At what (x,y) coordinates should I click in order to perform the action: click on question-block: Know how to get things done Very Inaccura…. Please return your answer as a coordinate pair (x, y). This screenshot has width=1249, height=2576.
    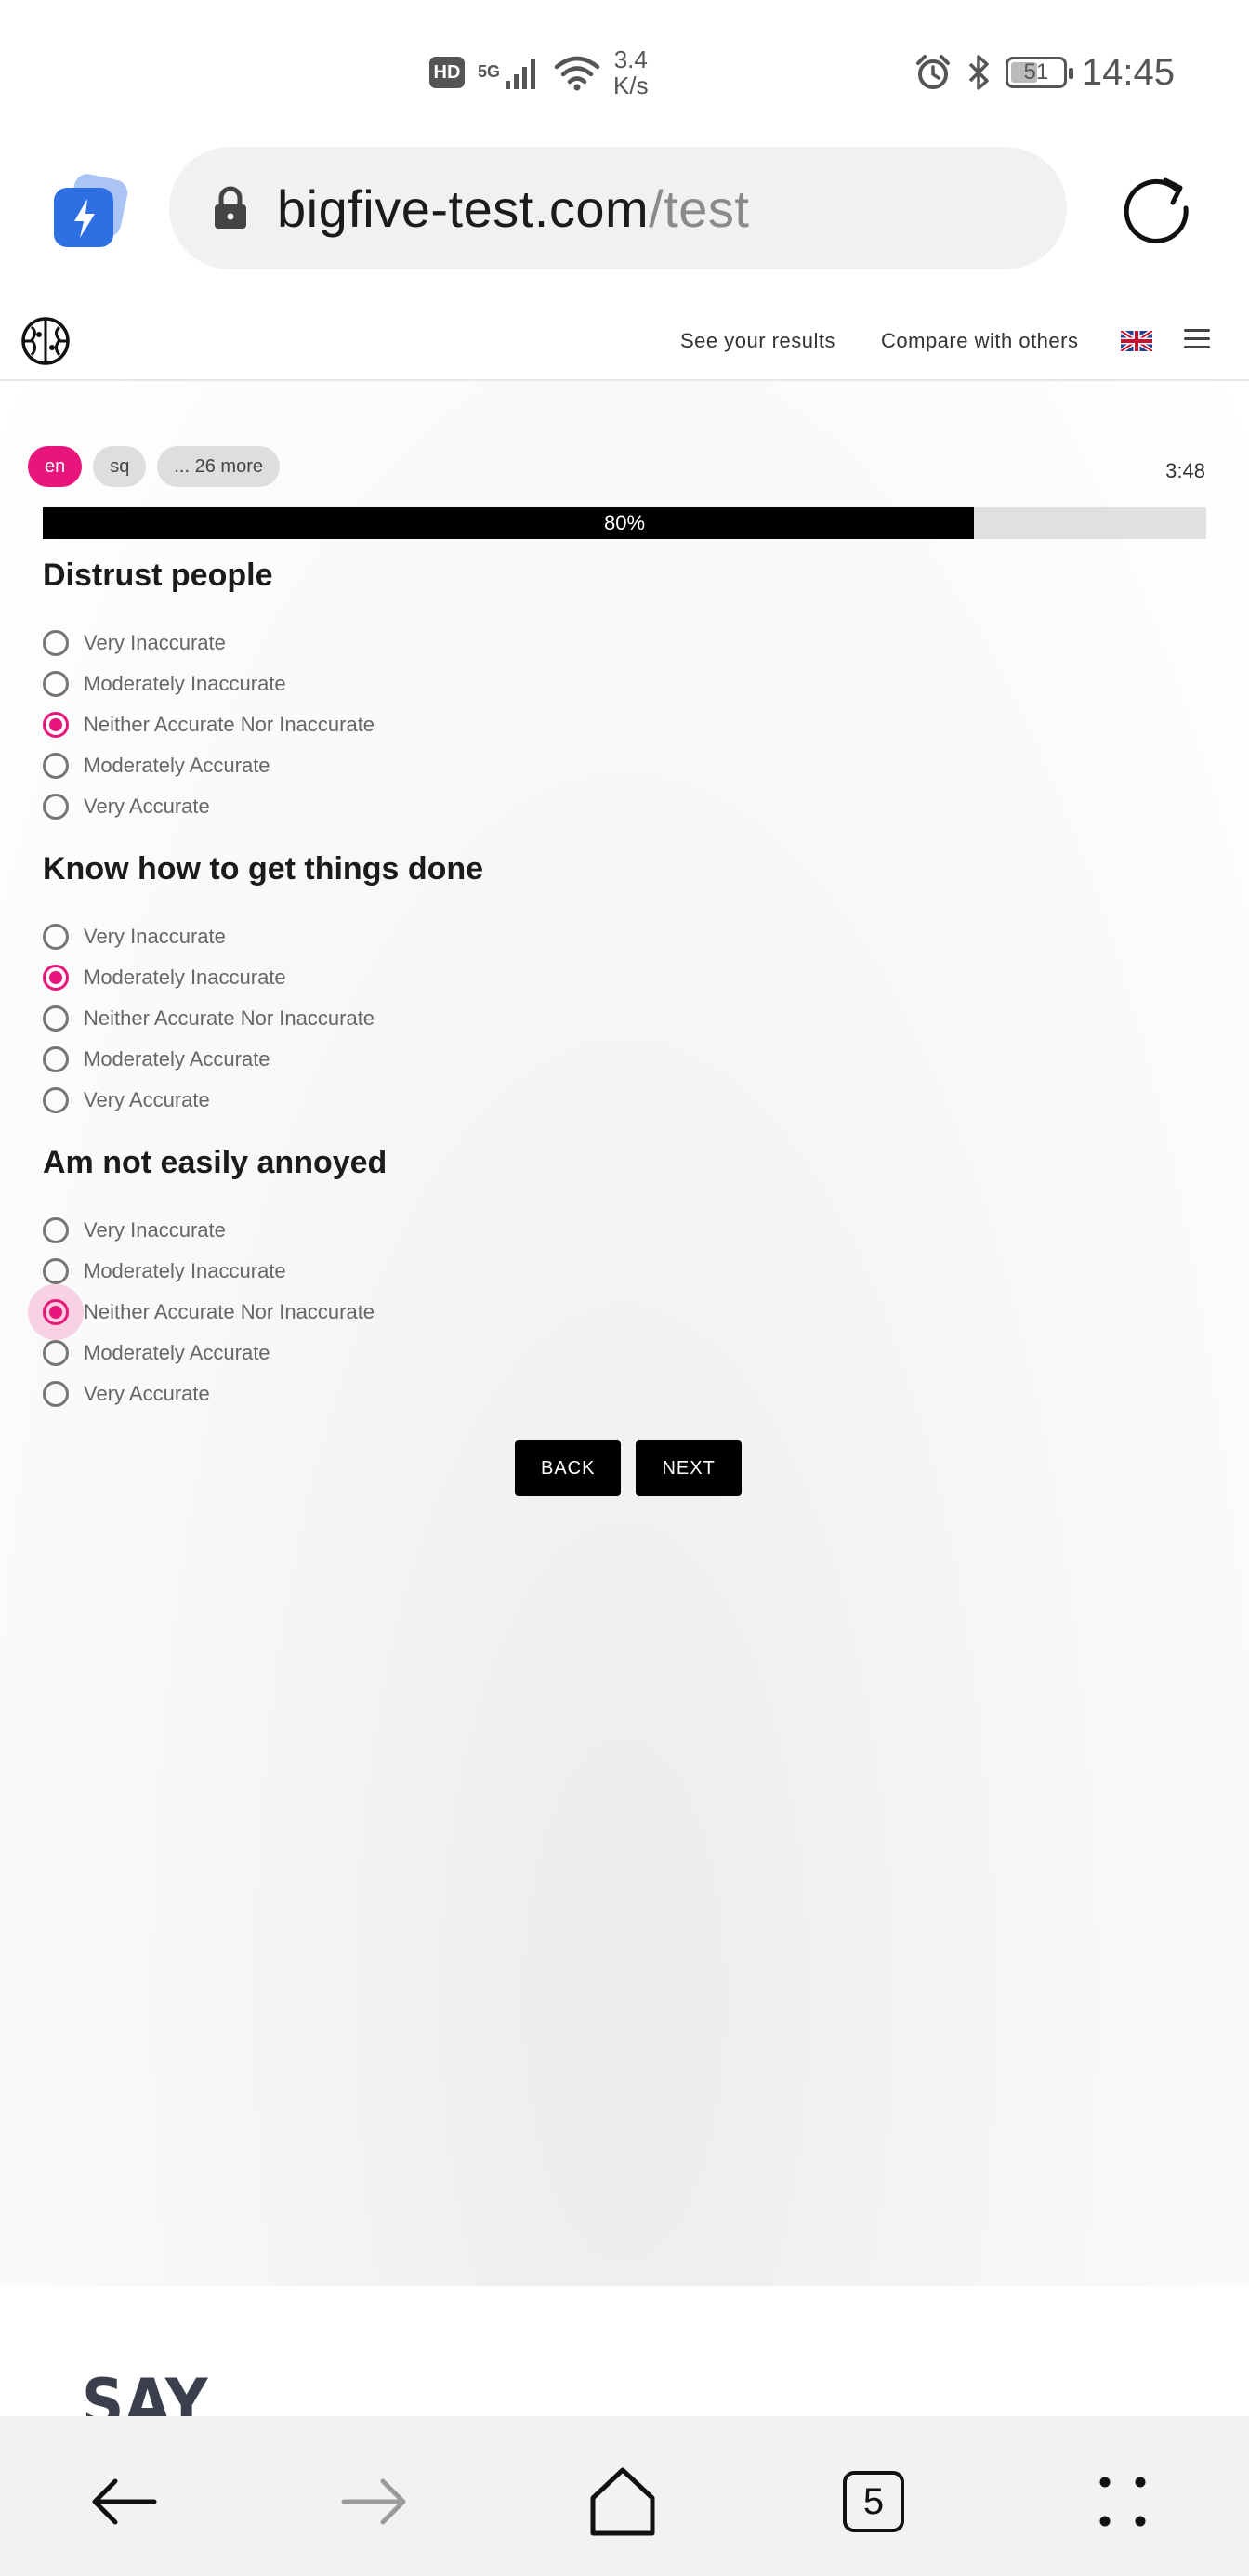
    Looking at the image, I should click on (623, 986).